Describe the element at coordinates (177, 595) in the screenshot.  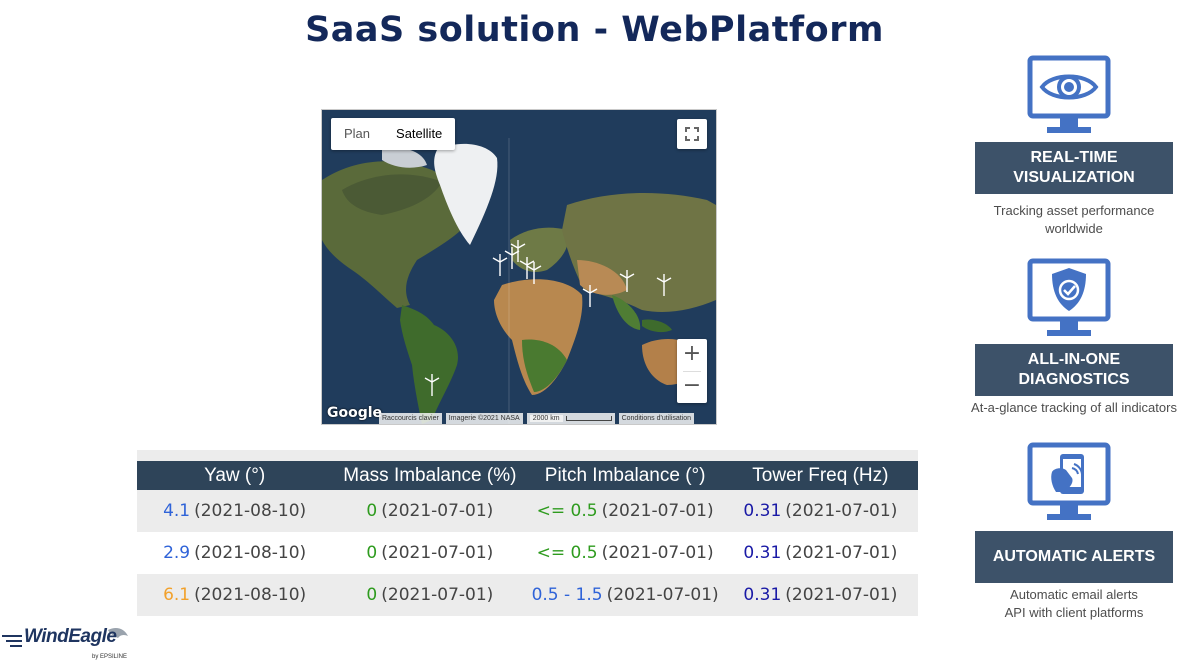
I see `cell-value: 6.1` at that location.